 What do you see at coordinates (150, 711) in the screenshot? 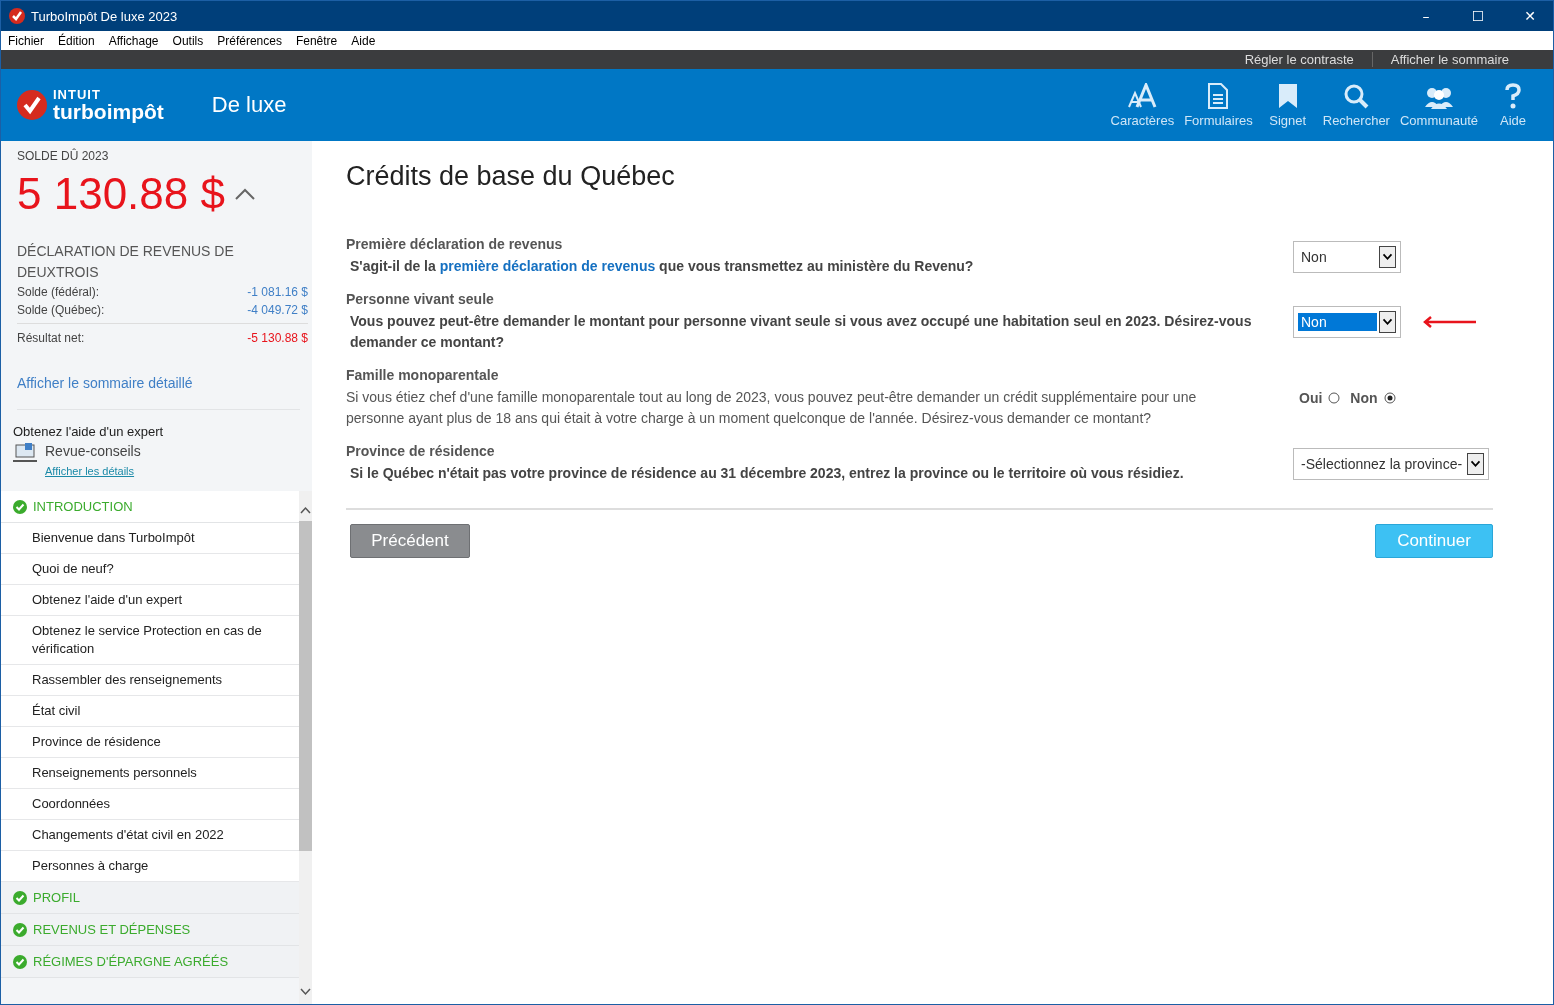
I see `nav-item: État civil` at bounding box center [150, 711].